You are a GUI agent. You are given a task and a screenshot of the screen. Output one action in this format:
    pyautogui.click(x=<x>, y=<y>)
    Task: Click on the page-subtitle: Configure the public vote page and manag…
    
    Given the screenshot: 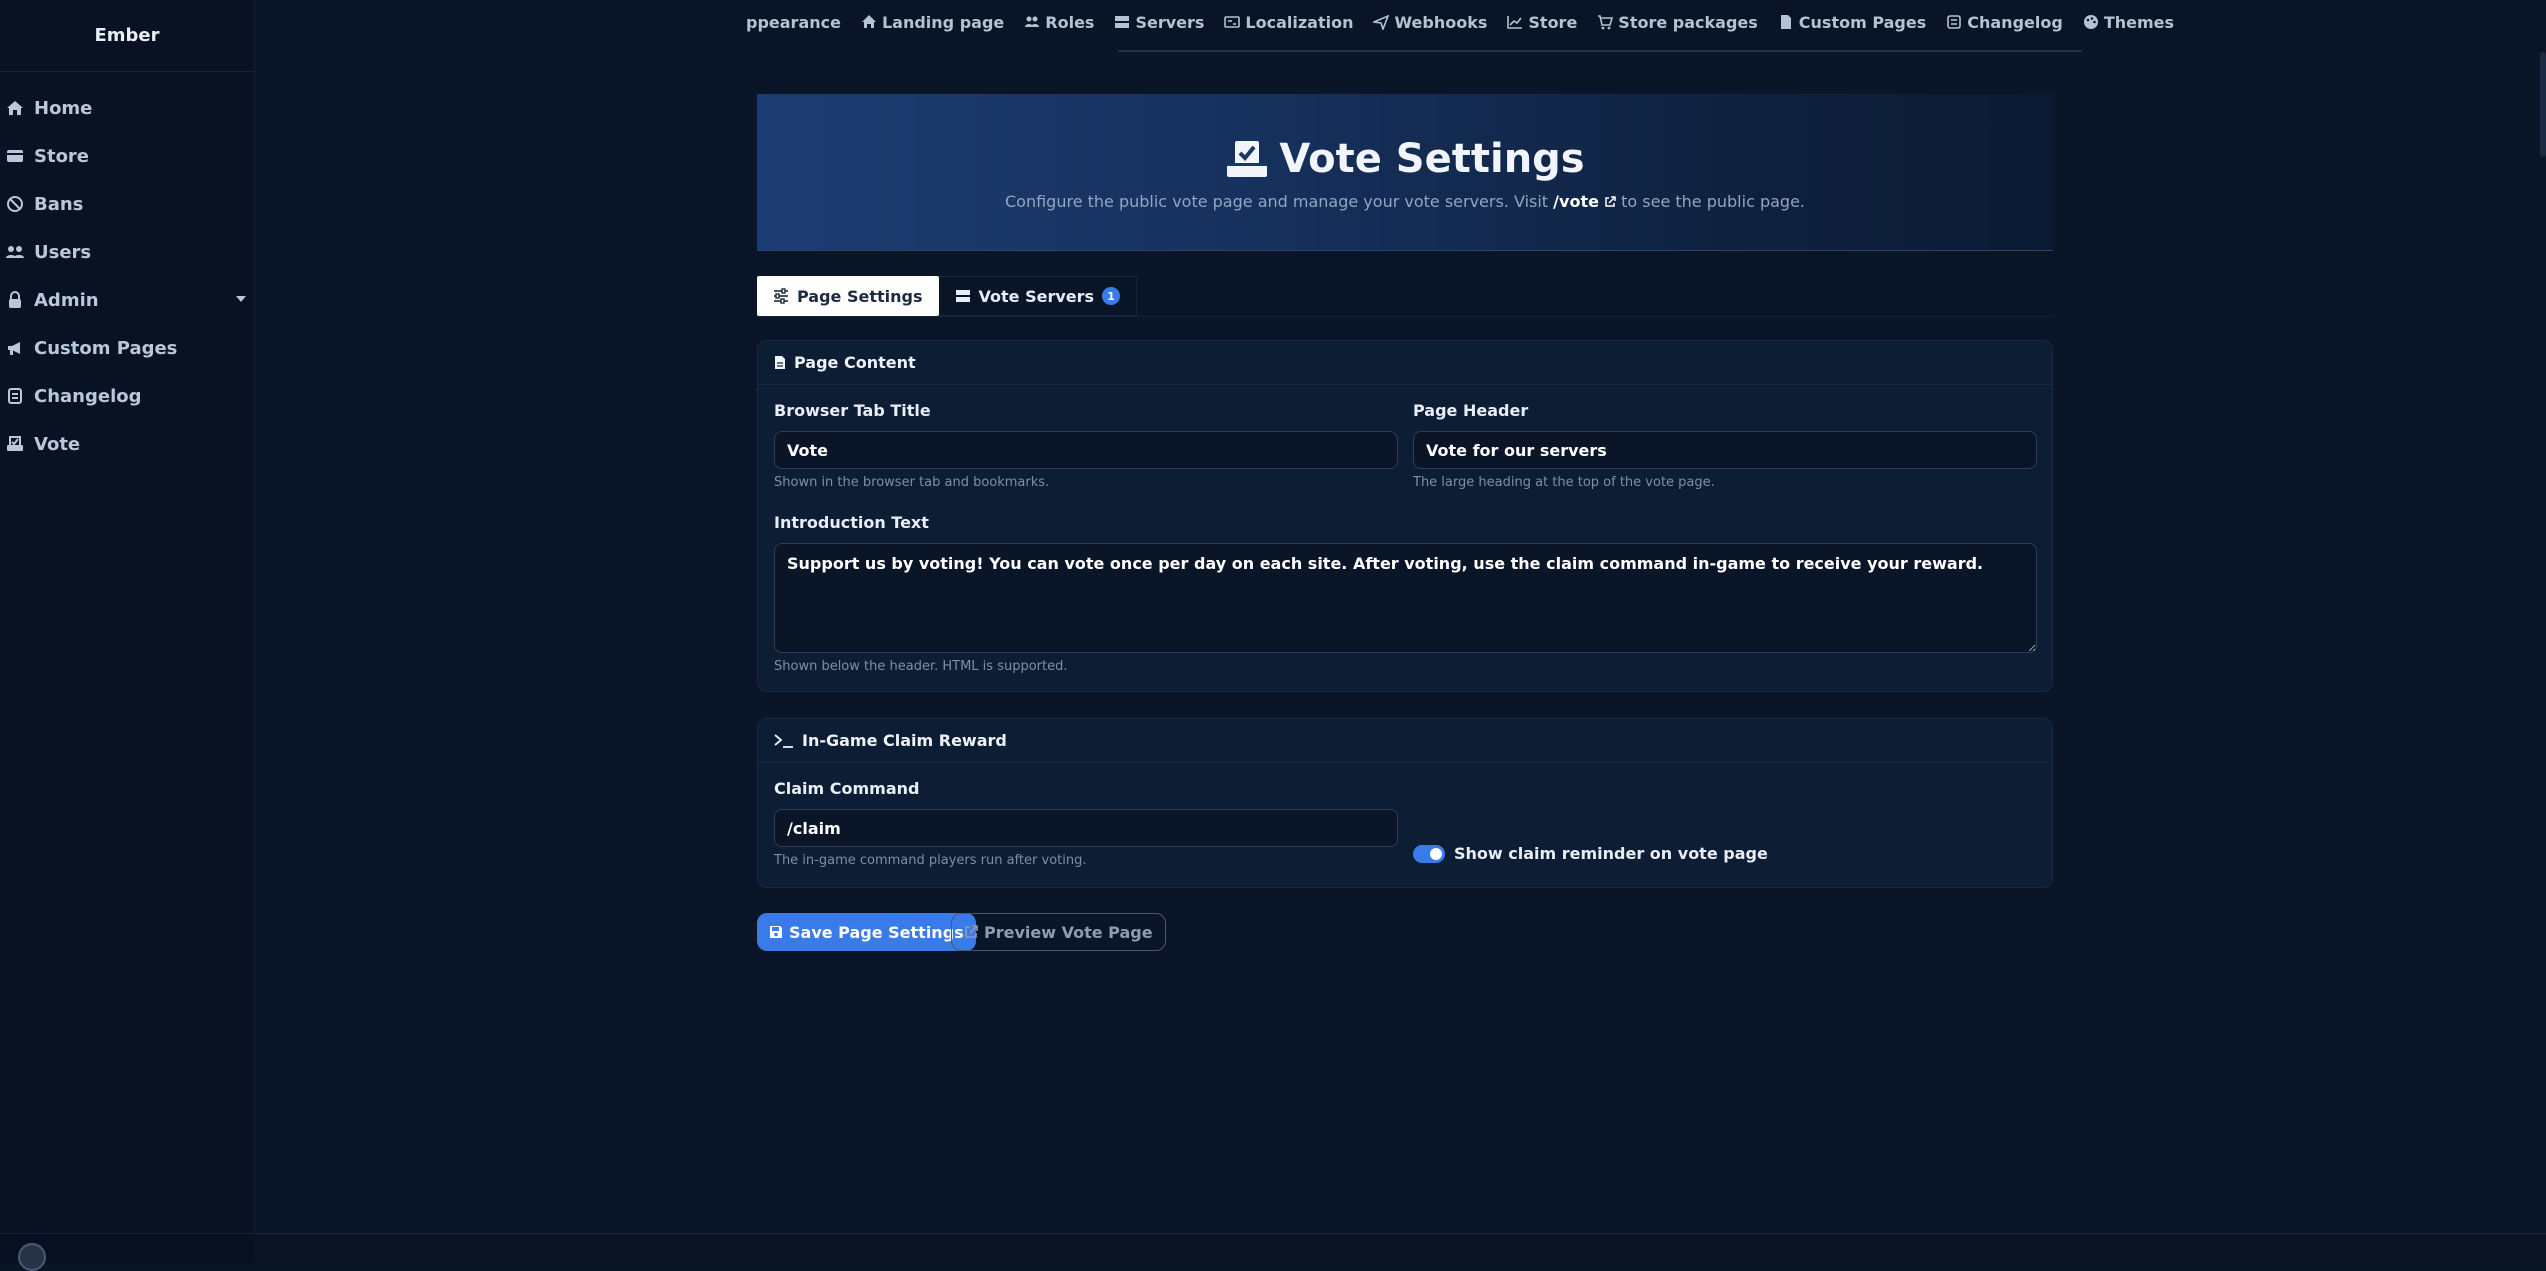 What is the action you would take?
    pyautogui.click(x=1405, y=201)
    